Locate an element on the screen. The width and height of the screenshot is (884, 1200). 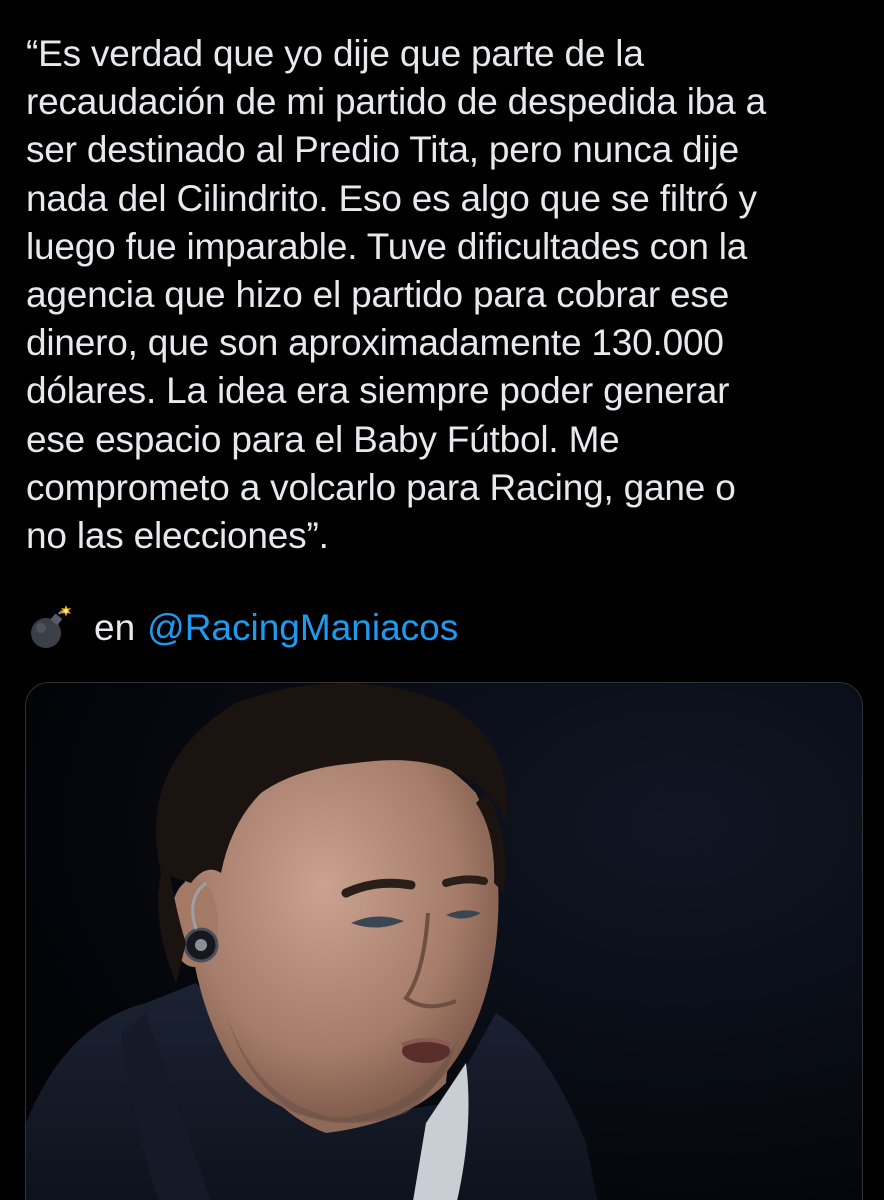
tweet-credit: en @RacingManiacos is located at coordinates (242, 628).